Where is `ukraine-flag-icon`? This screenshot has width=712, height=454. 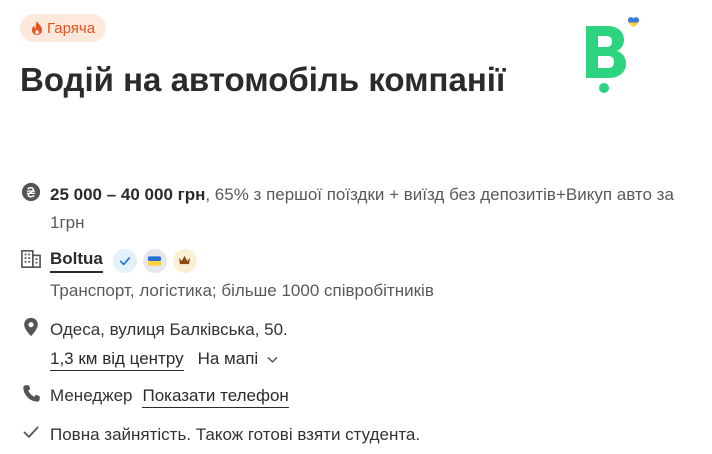
ukraine-flag-icon is located at coordinates (154, 260).